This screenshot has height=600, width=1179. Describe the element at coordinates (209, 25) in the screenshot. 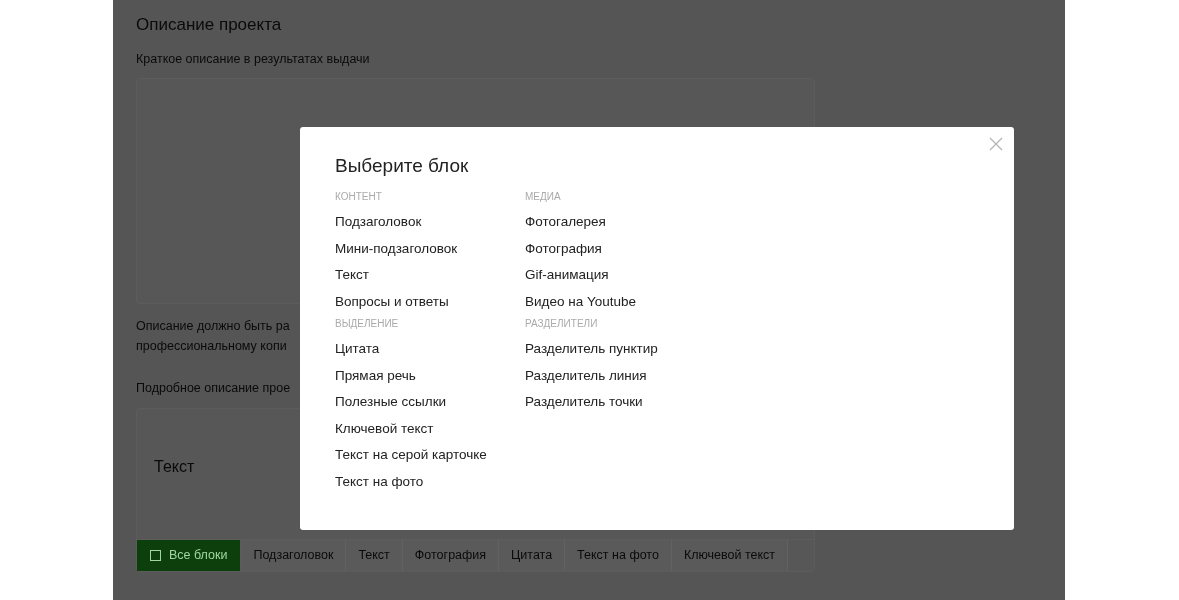

I see `section-title: Описание проекта` at that location.